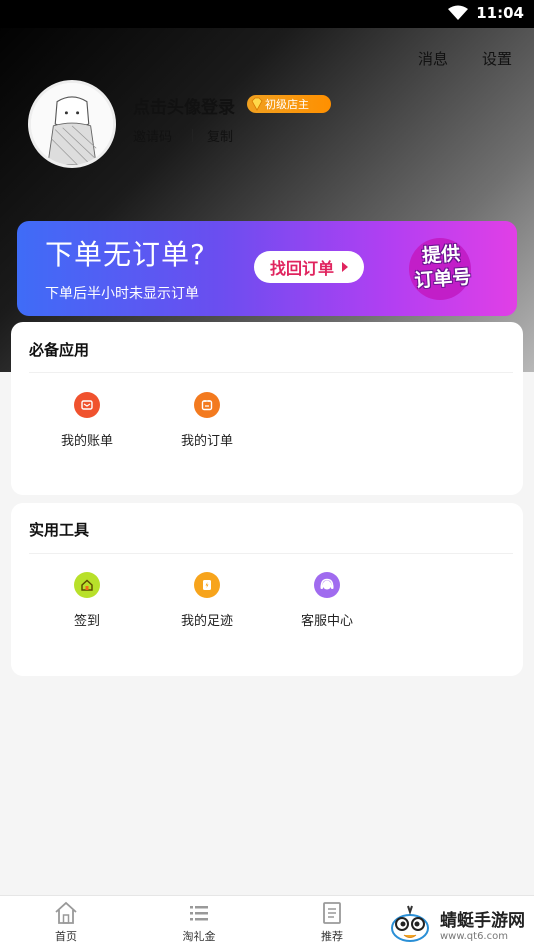 This screenshot has width=534, height=949. What do you see at coordinates (443, 279) in the screenshot?
I see `stamp-line-2: 订单号` at bounding box center [443, 279].